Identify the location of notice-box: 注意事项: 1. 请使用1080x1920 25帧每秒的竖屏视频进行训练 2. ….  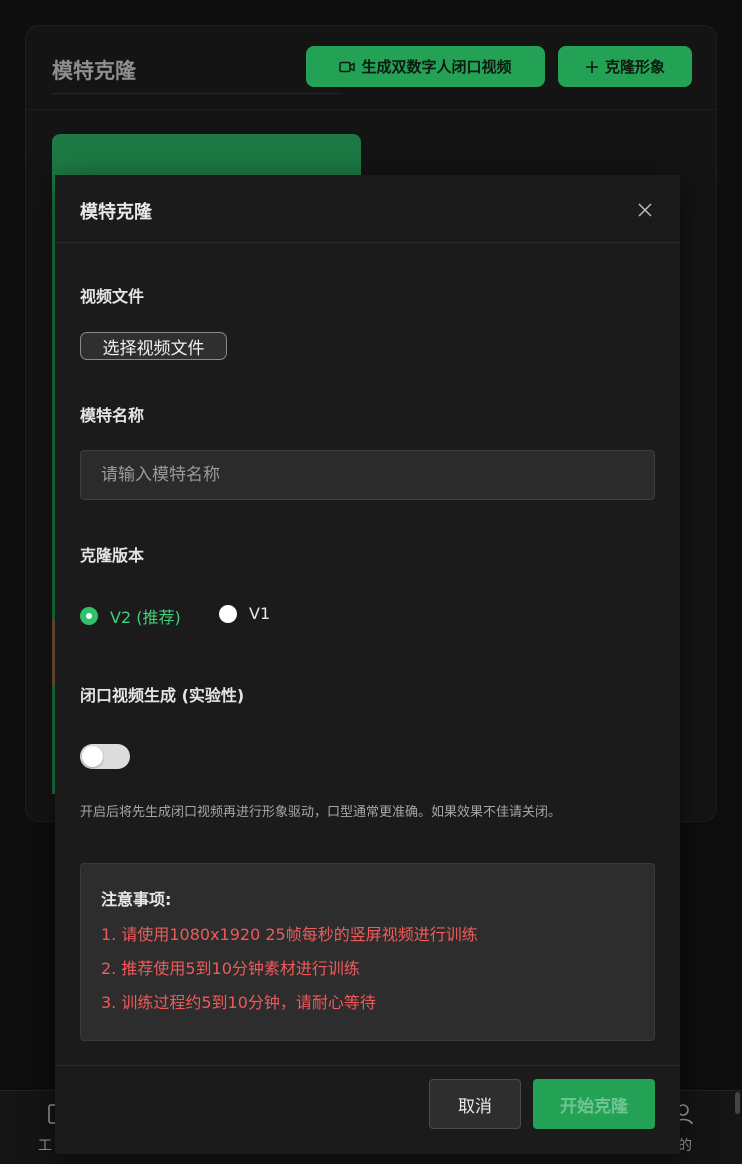
(367, 952).